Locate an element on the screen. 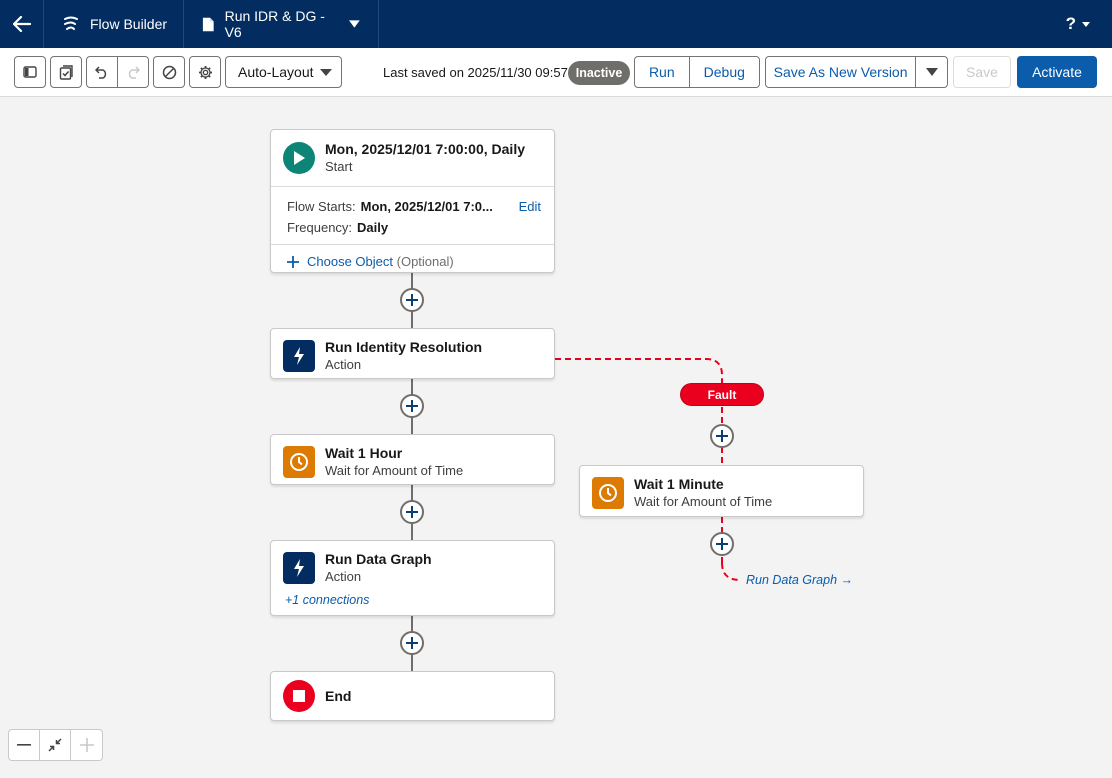  flow-starts-row: Flow Starts: Mon, 2025/12/01 7:0... Edit is located at coordinates (414, 206).